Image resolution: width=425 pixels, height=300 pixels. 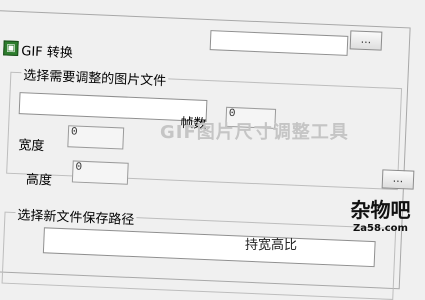 What do you see at coordinates (100, 172) in the screenshot?
I see `height-value-field: 0` at bounding box center [100, 172].